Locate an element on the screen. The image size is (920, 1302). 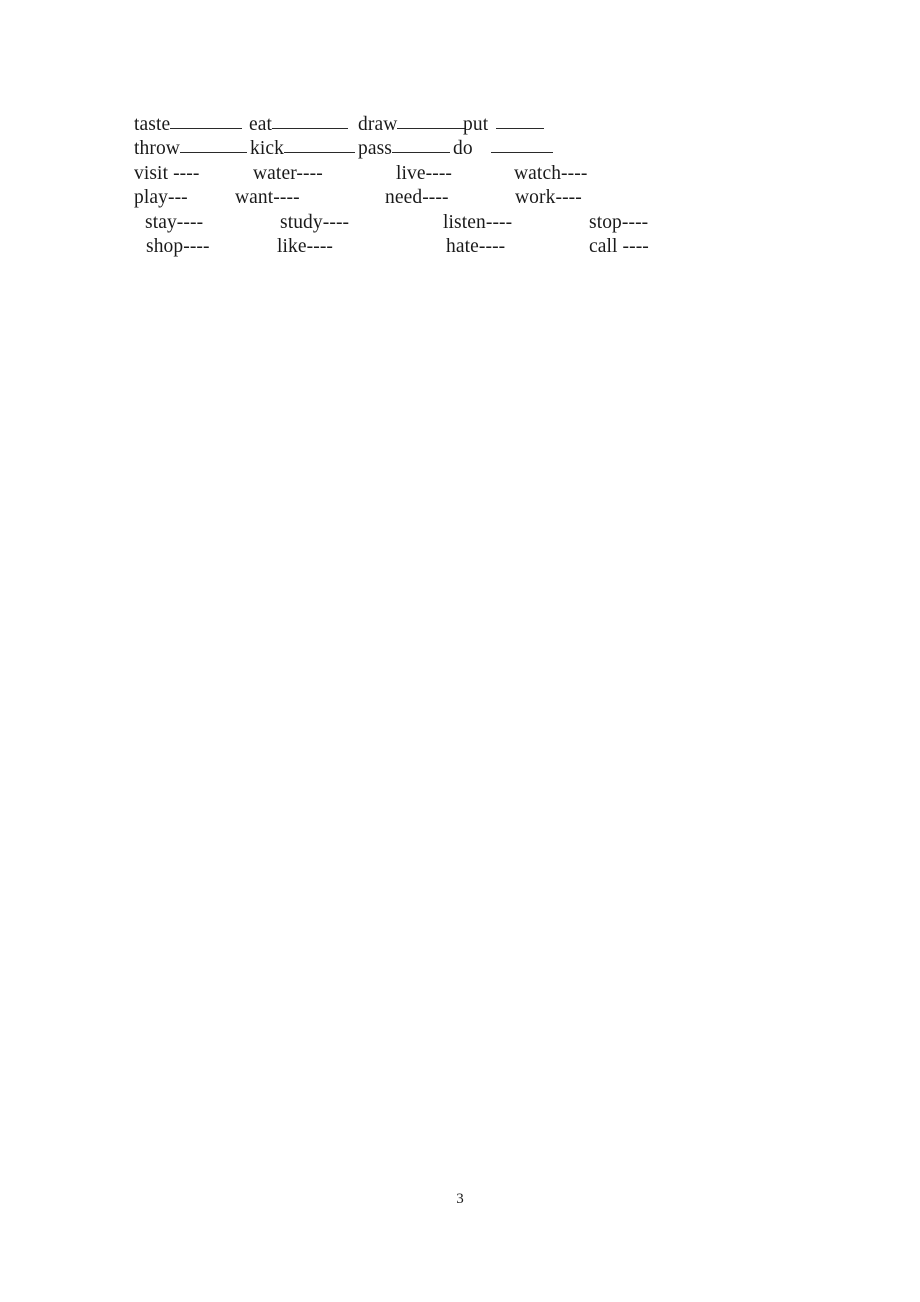
verb-blank-item: draw is located at coordinates (412, 125).